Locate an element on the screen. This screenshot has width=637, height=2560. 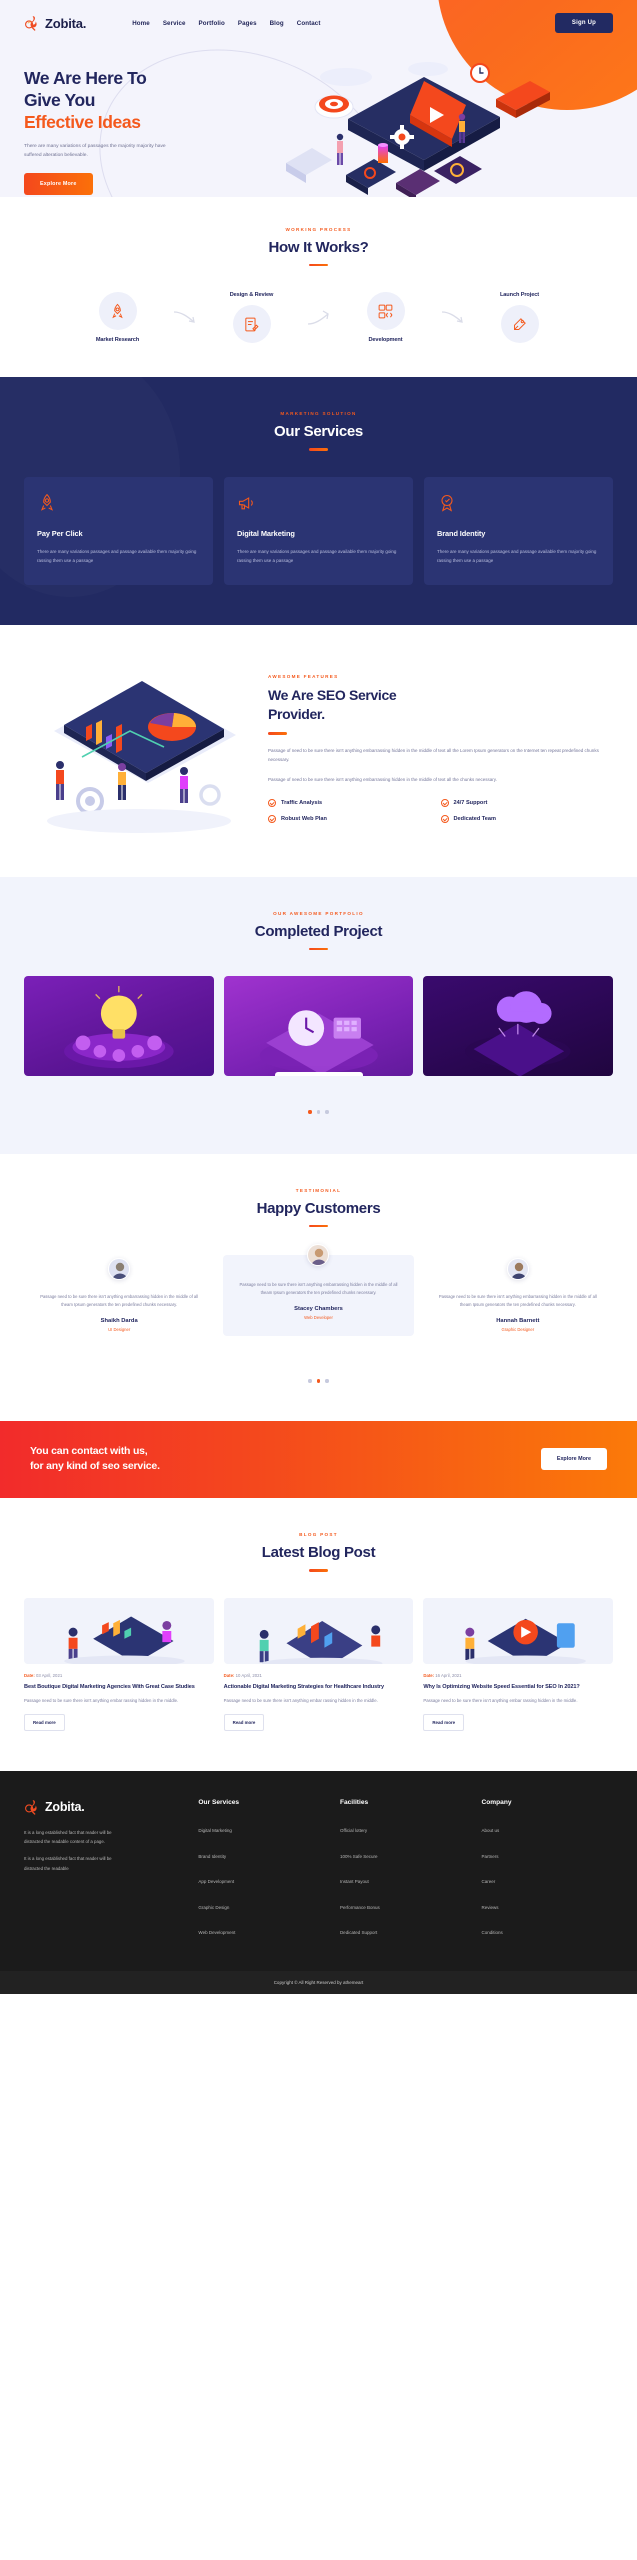
portfolio-carousel-dots is located at coordinates (318, 1112).